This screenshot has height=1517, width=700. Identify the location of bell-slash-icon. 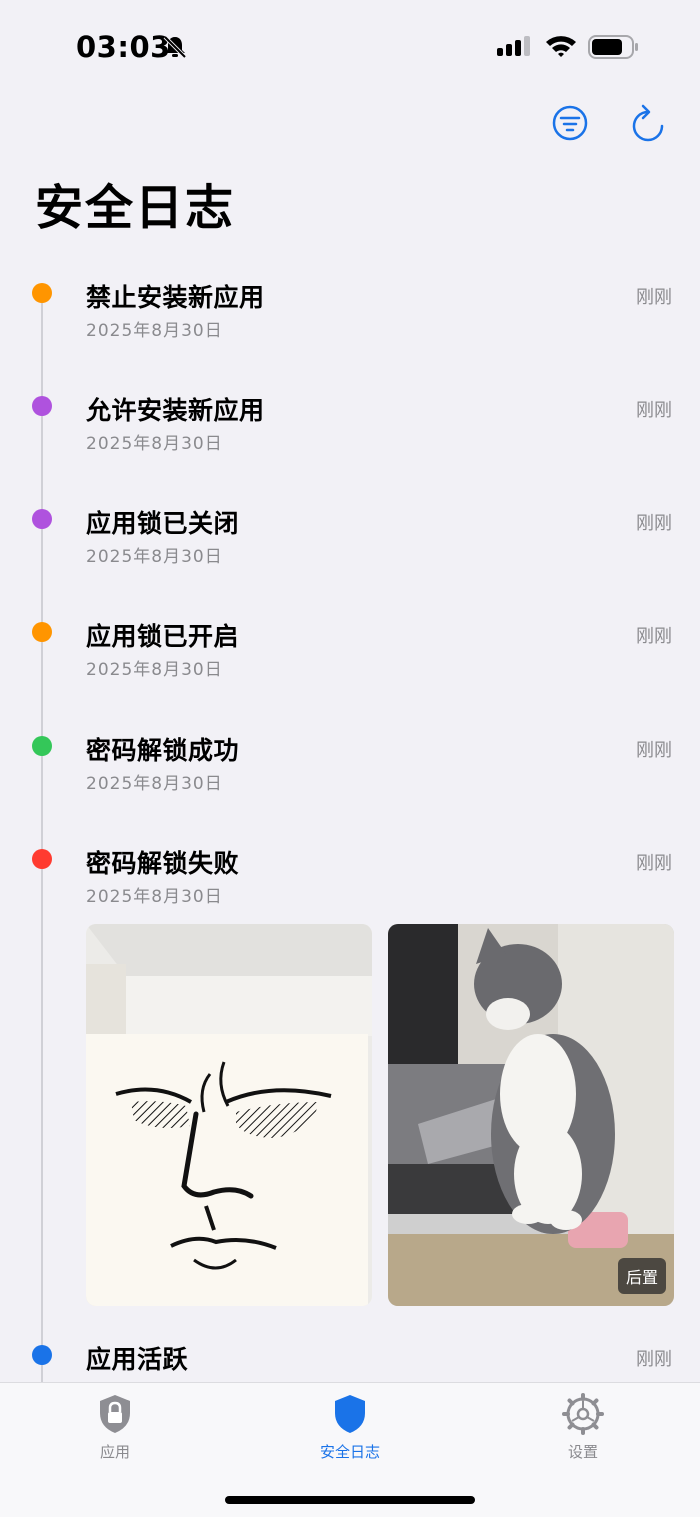
(175, 47).